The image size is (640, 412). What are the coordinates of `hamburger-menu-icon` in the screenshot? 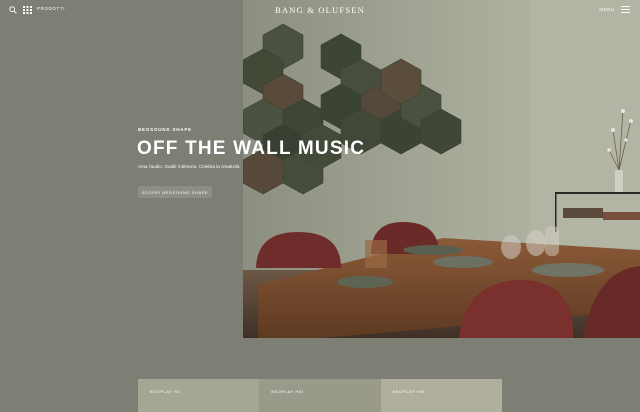 It's located at (625, 9).